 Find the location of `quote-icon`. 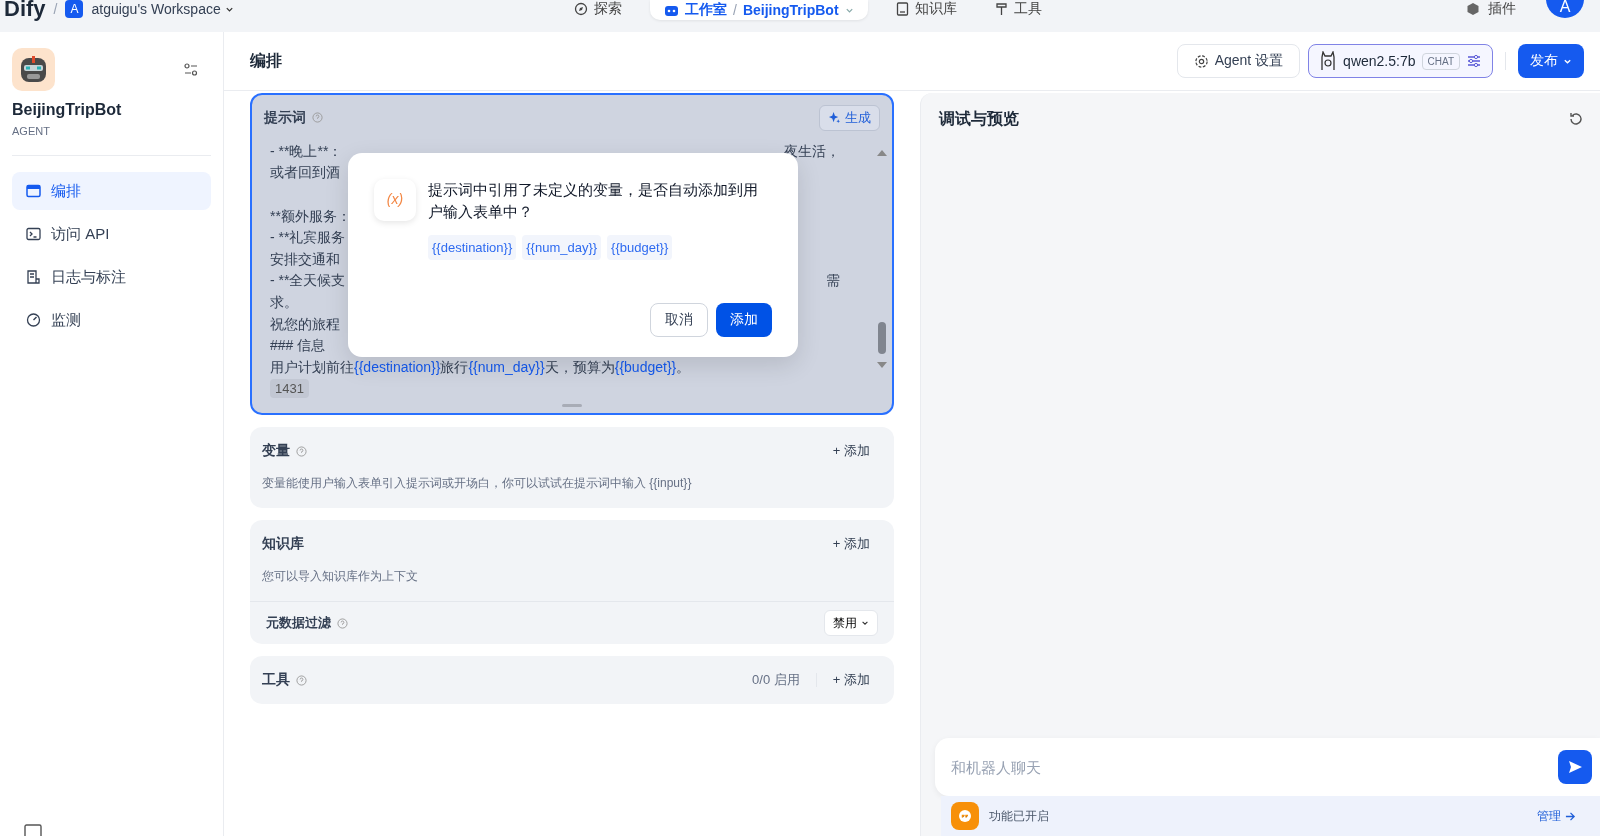

quote-icon is located at coordinates (965, 816).